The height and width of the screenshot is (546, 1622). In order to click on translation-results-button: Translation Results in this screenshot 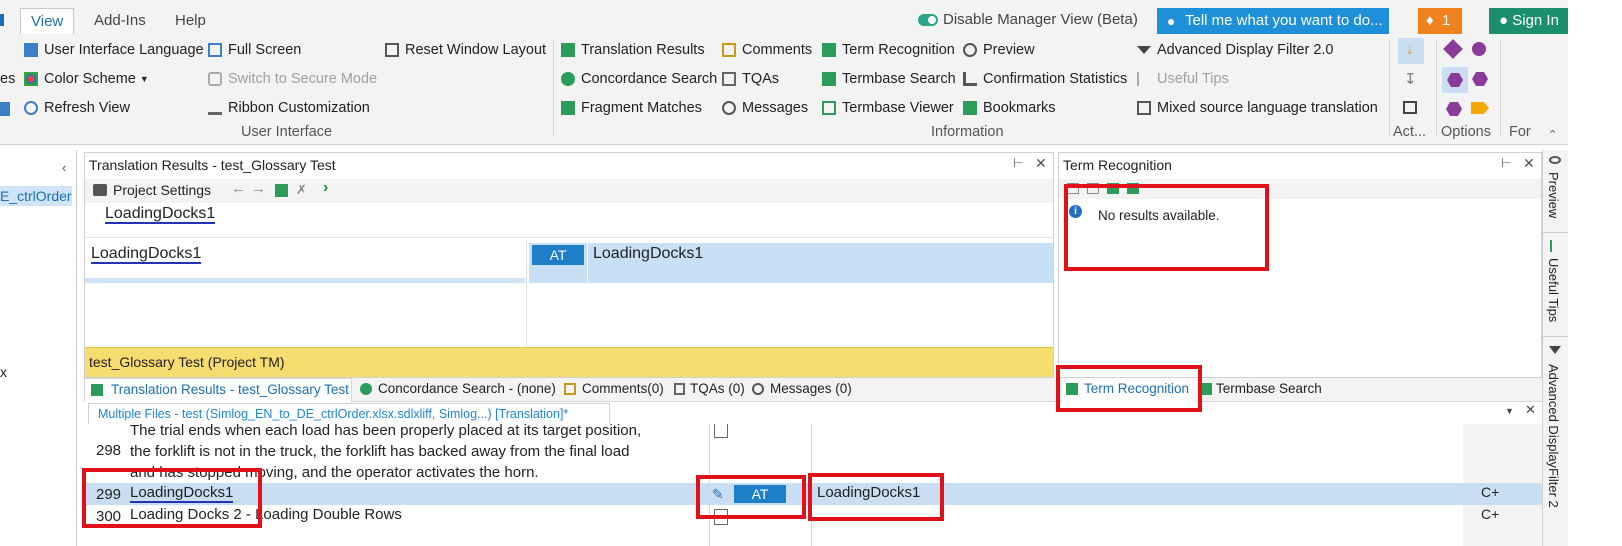, I will do `click(633, 50)`.